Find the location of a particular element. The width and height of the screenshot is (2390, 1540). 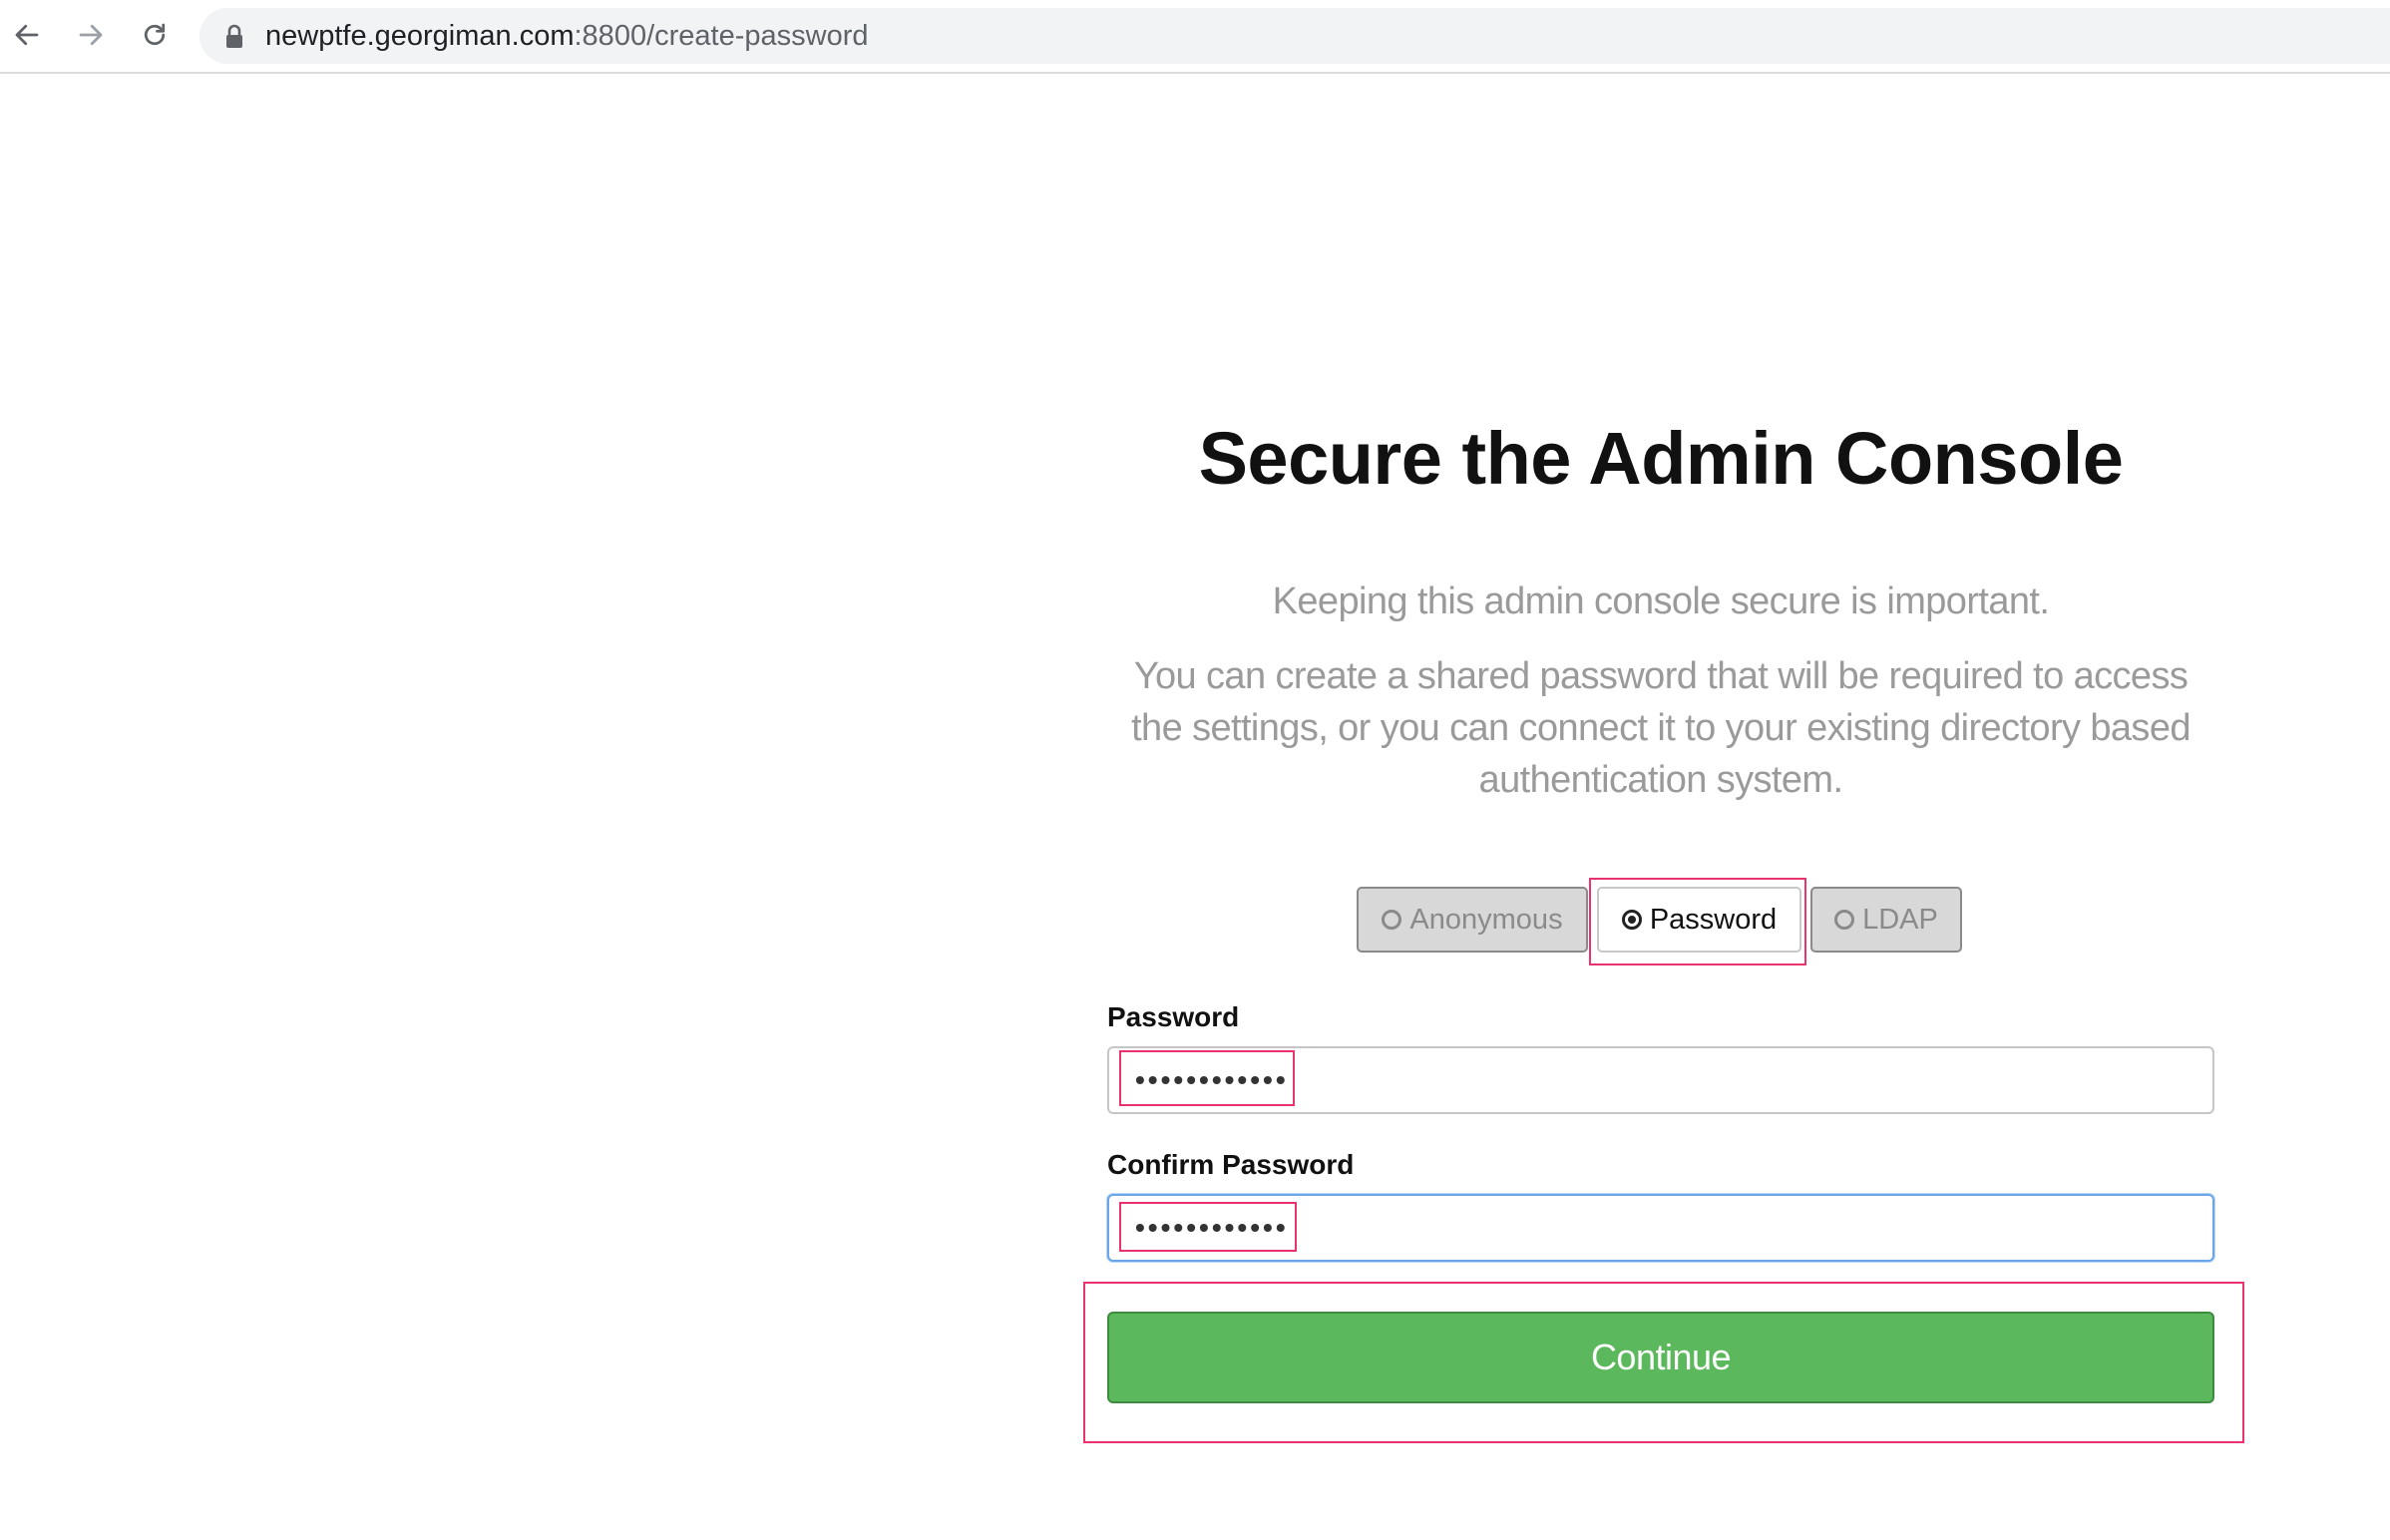

continue-button: Continue is located at coordinates (1660, 1357).